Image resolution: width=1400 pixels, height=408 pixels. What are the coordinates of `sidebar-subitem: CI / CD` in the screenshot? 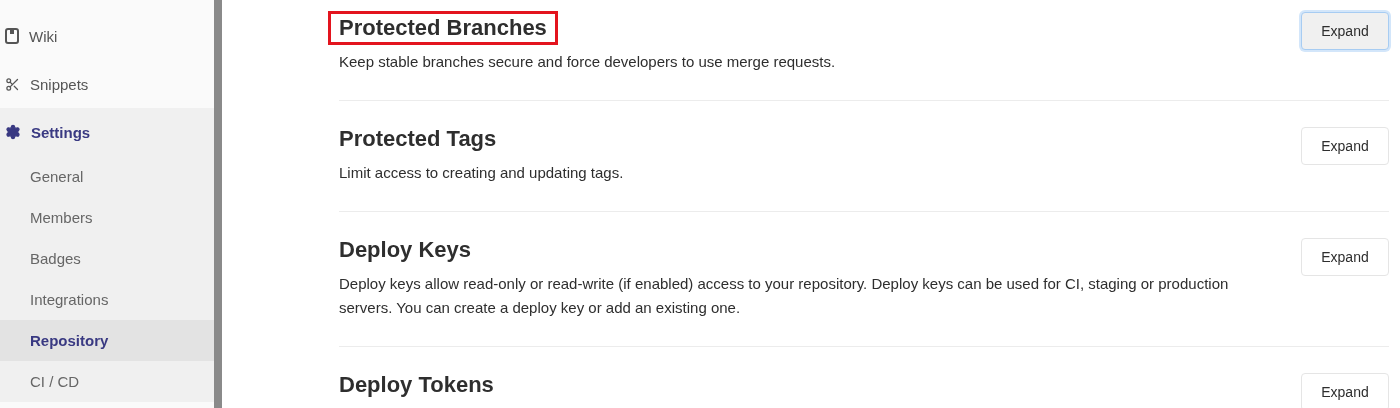 It's located at (107, 381).